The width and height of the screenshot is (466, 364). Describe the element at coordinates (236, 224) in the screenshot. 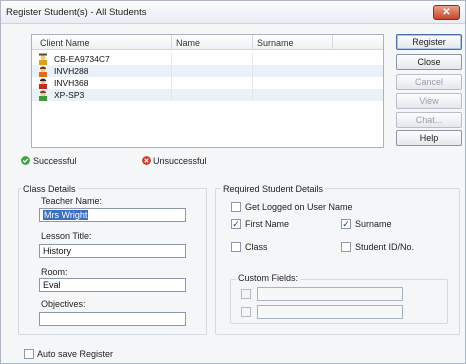

I see `first-name-checkbox: ✓` at that location.